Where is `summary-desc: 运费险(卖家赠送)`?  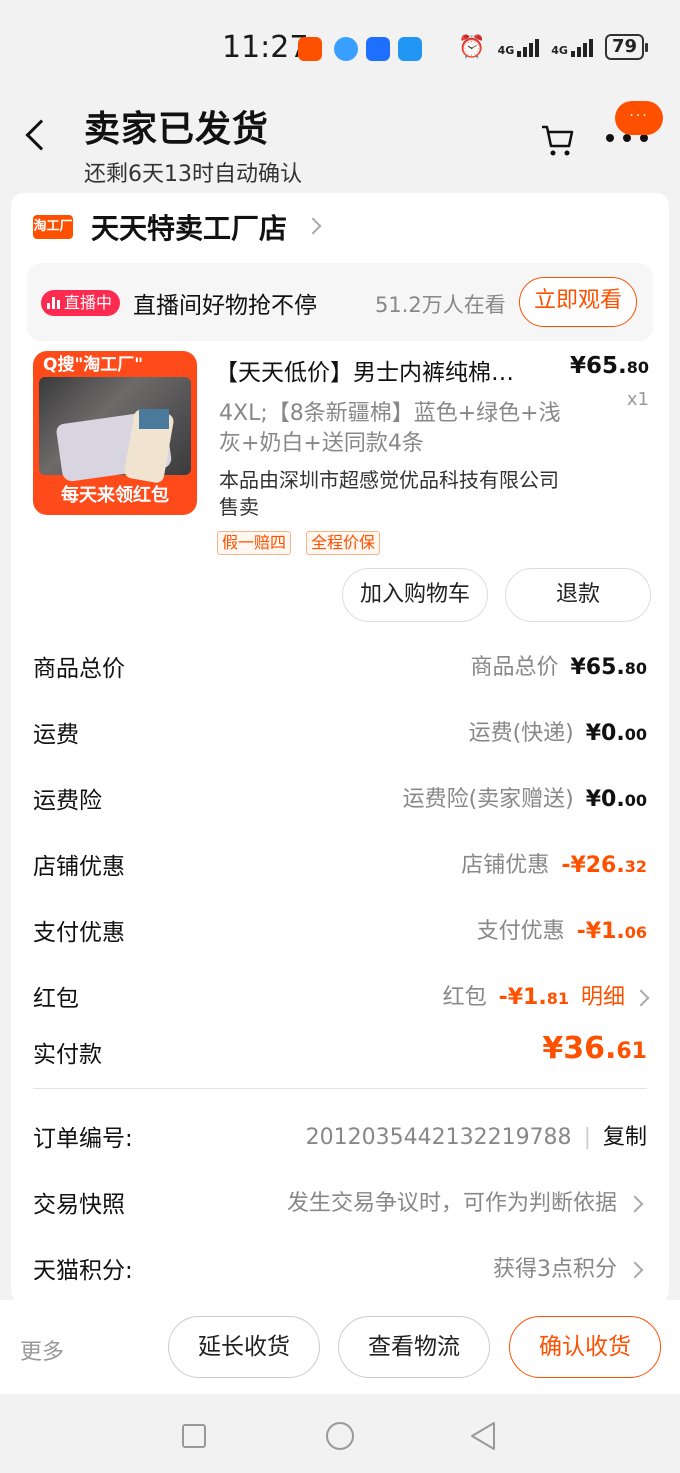 summary-desc: 运费险(卖家赠送) is located at coordinates (488, 799).